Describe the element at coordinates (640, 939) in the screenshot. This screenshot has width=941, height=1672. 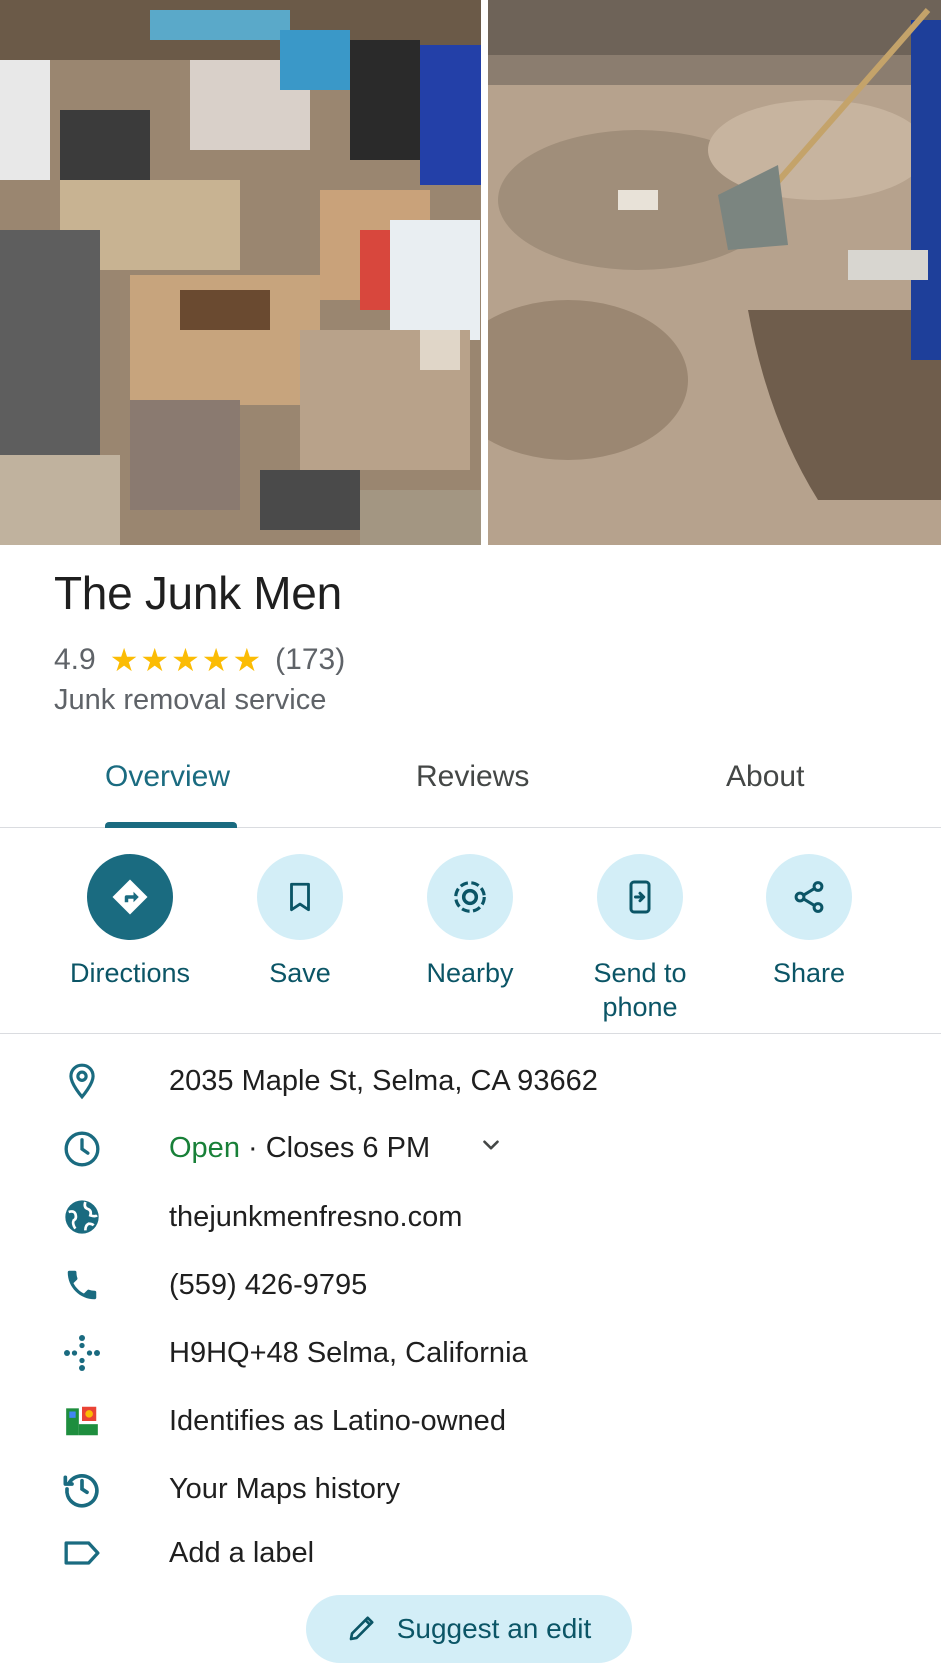
I see `send-to-phone-button: Send to phone` at that location.